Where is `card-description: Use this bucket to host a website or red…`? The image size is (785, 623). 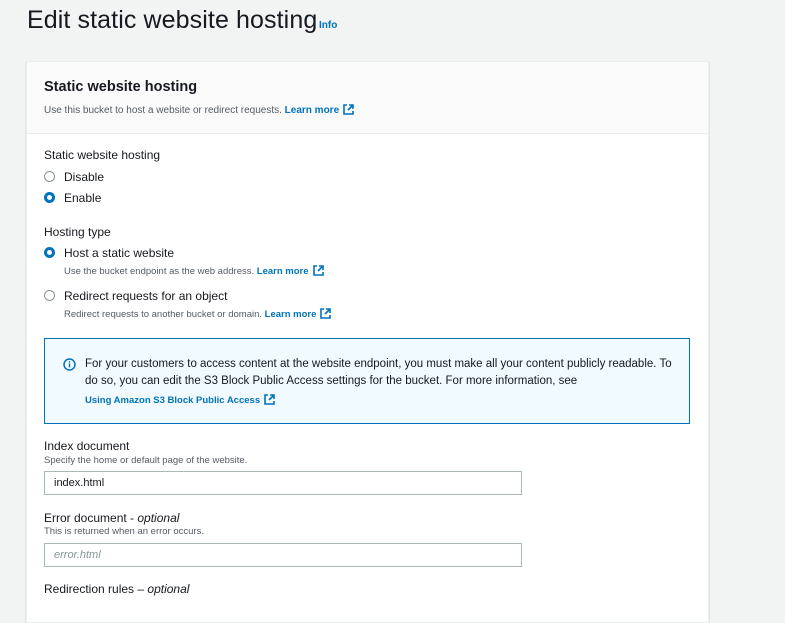 card-description: Use this bucket to host a website or red… is located at coordinates (199, 110).